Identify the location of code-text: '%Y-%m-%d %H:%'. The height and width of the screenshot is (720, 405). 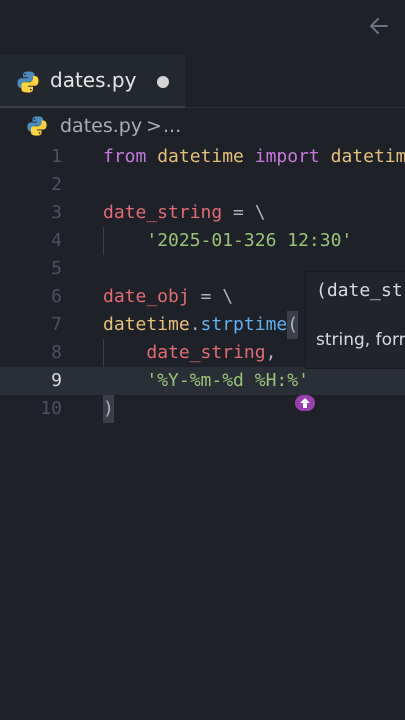
(206, 381).